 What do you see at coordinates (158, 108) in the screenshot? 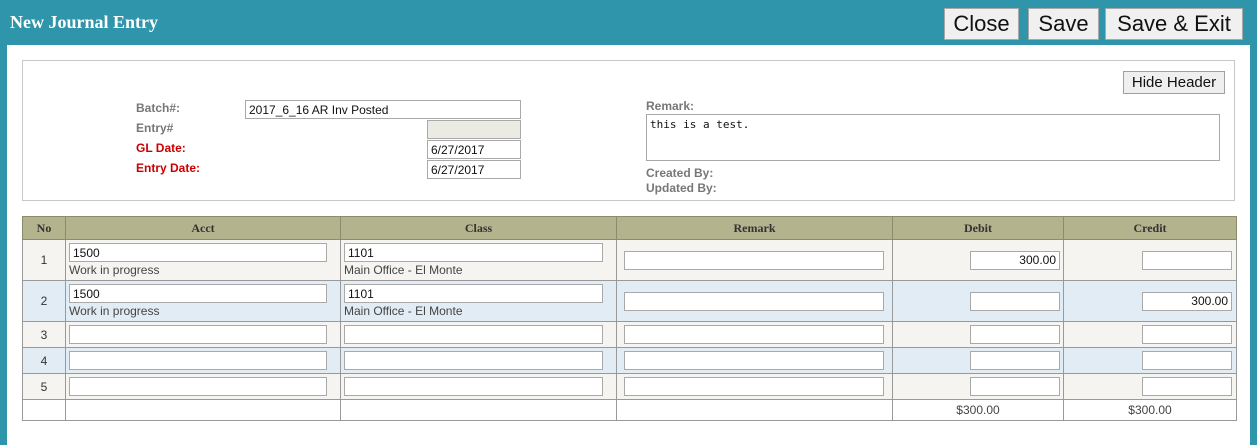
I see `batch-label: Batch#:` at bounding box center [158, 108].